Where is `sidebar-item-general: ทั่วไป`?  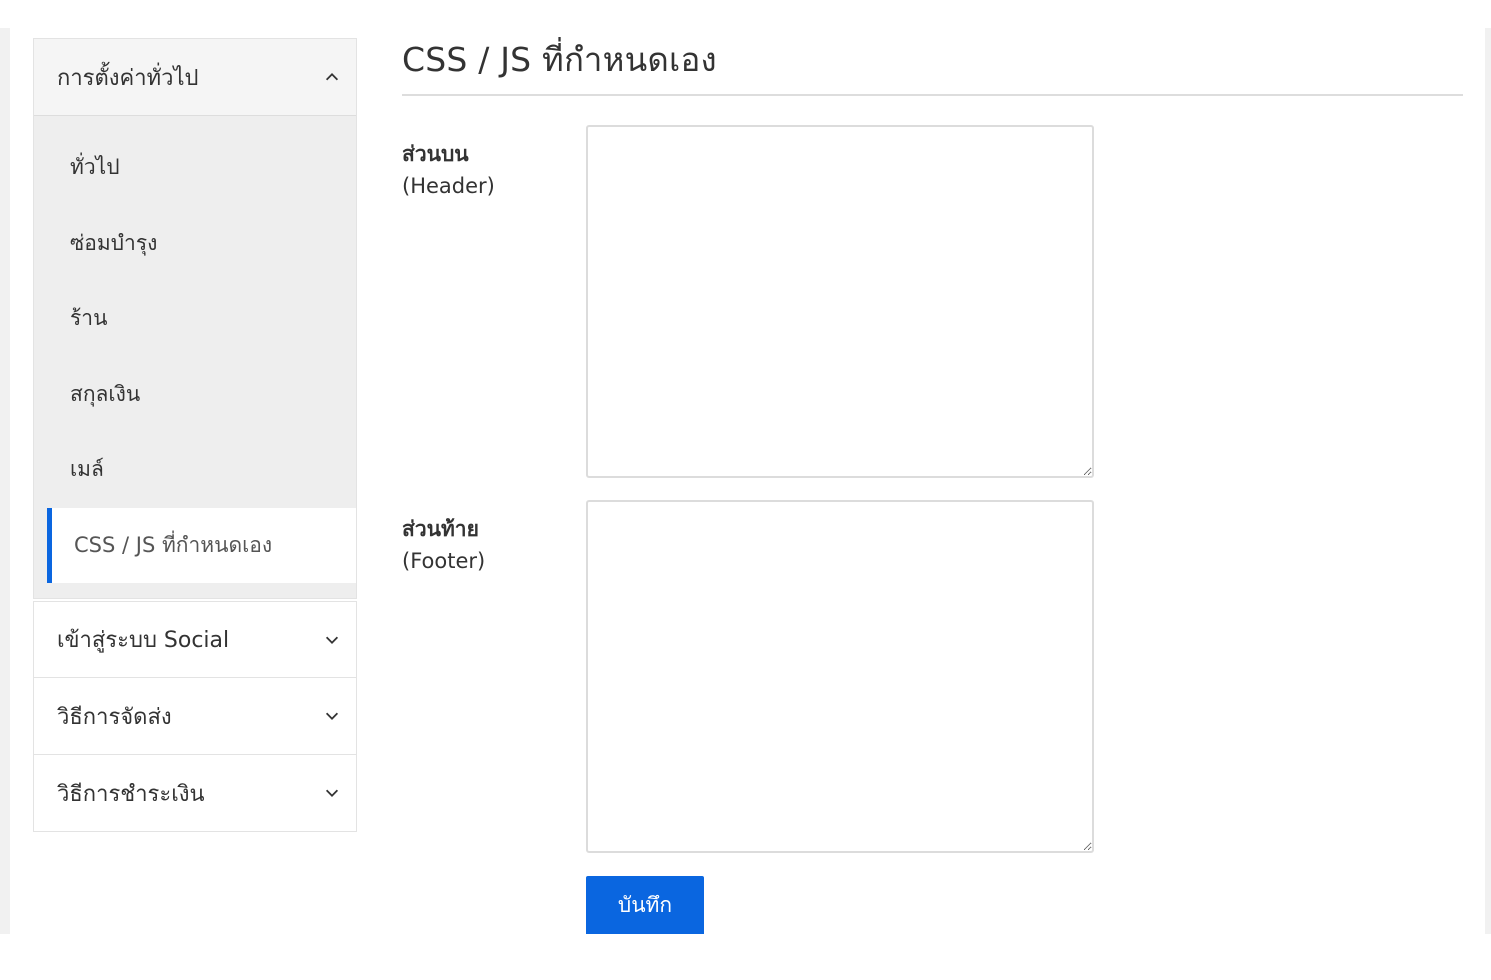
sidebar-item-general: ทั่วไป is located at coordinates (195, 168).